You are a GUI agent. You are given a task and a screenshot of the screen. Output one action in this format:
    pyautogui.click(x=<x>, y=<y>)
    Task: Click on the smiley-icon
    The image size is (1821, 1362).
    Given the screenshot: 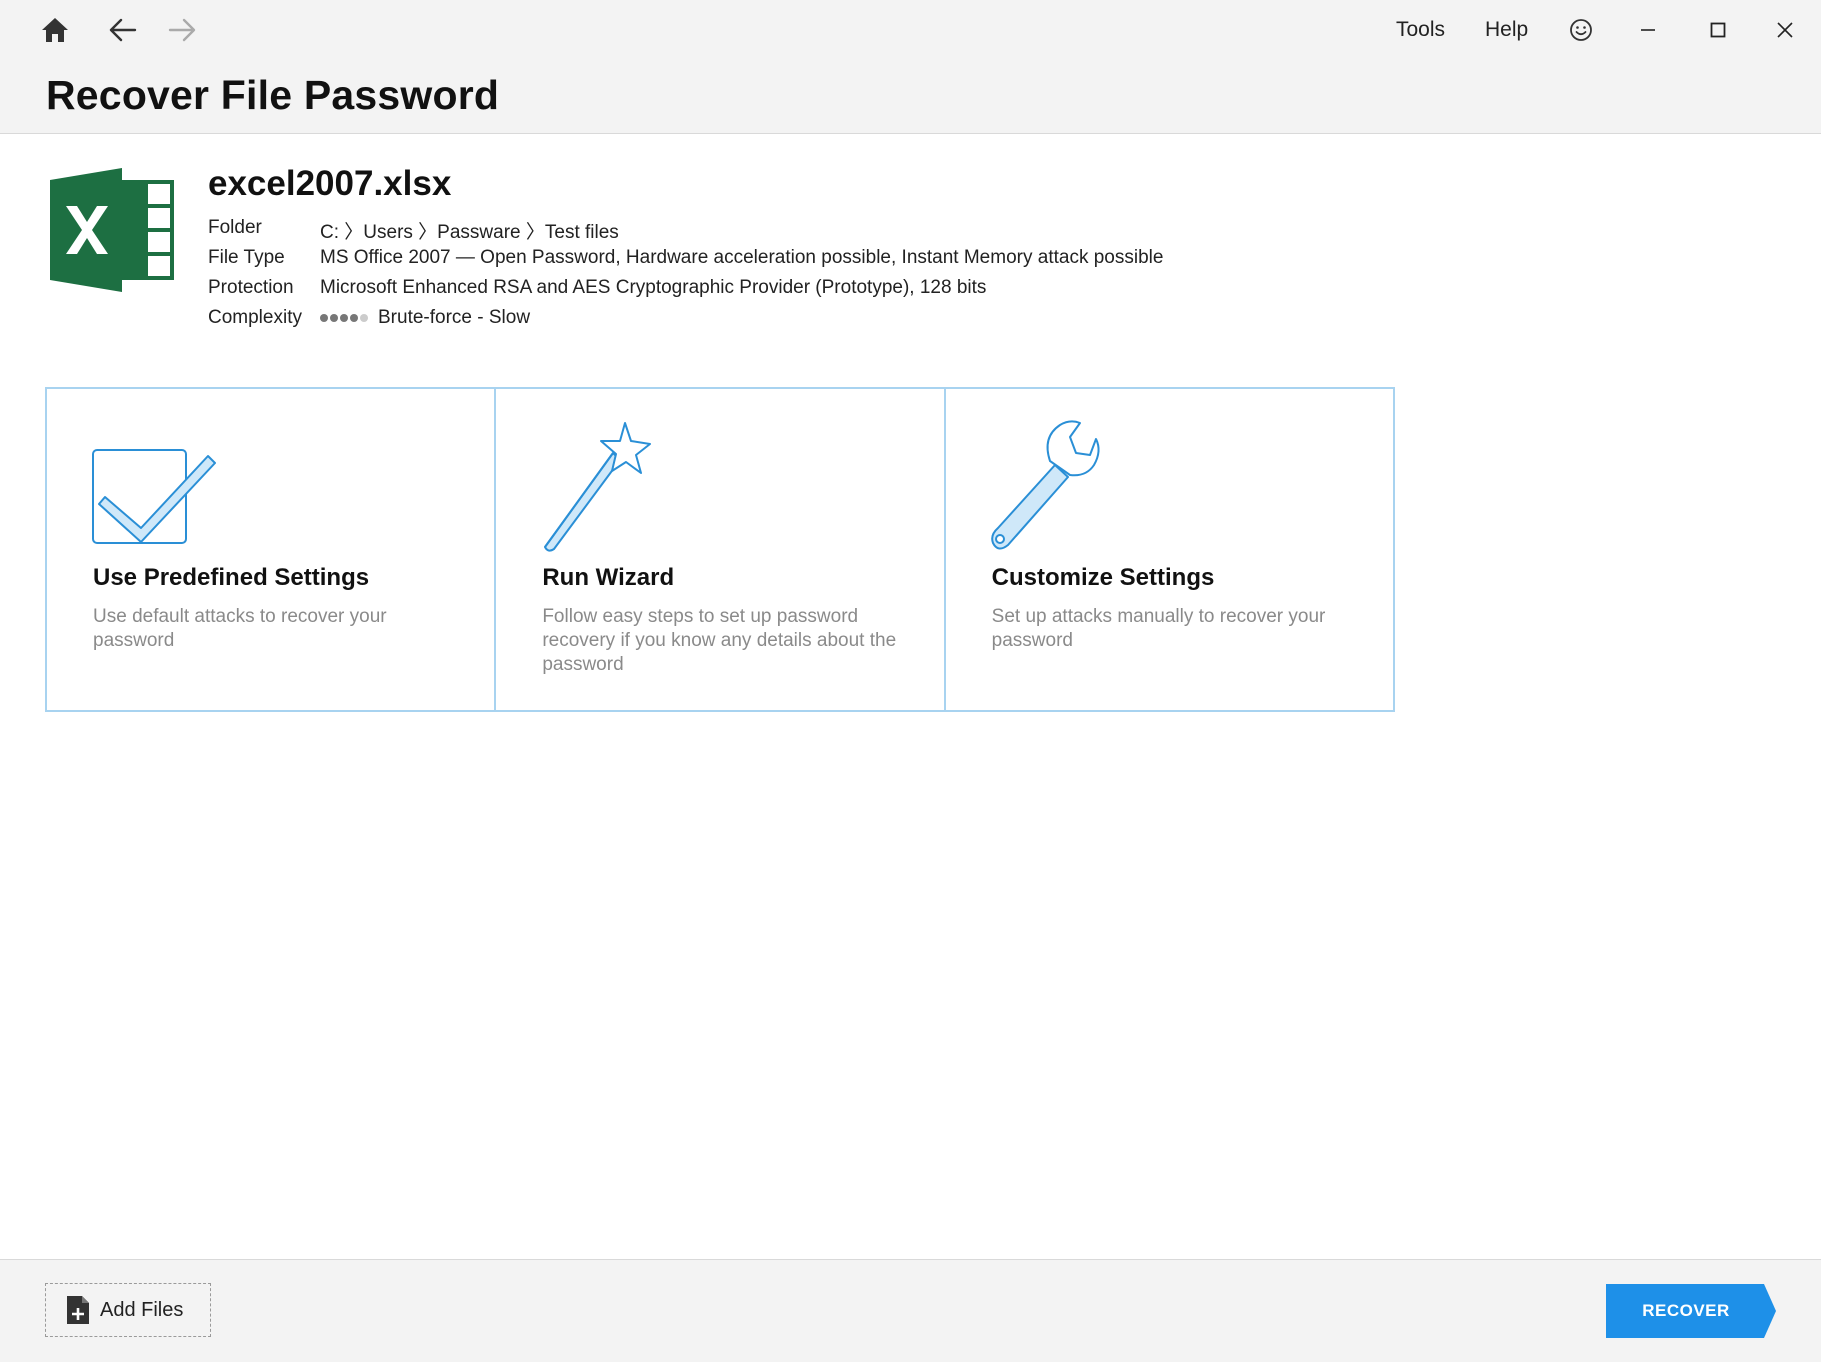 What is the action you would take?
    pyautogui.click(x=1581, y=30)
    